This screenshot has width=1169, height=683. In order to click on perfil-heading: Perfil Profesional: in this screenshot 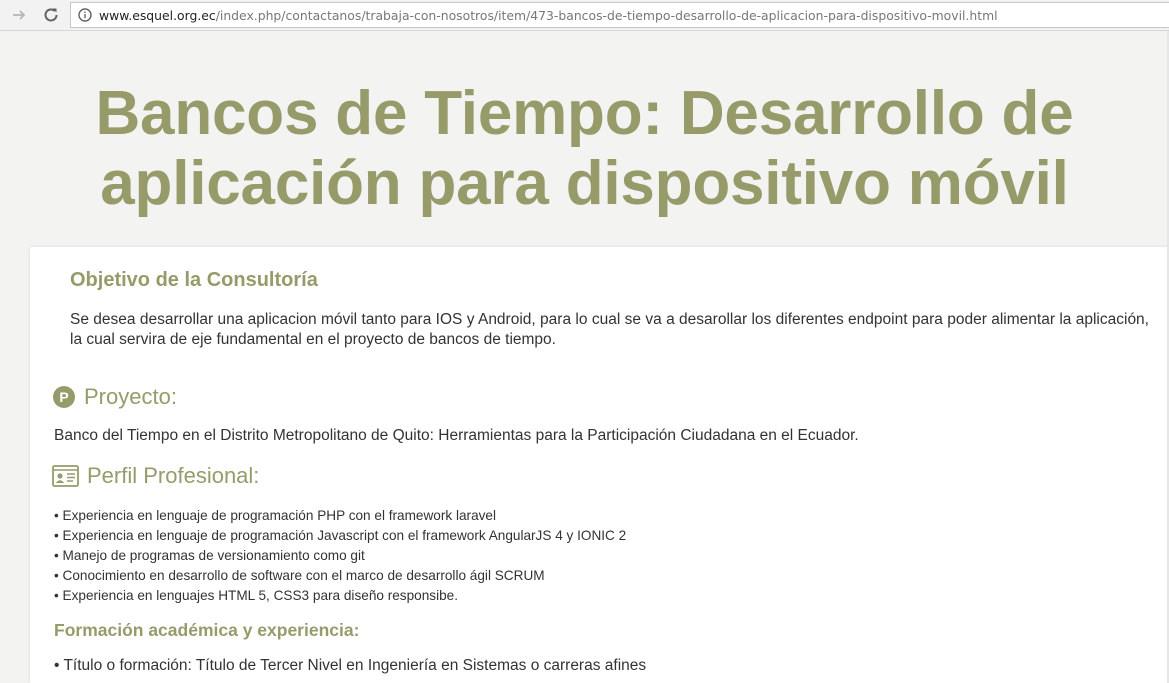, I will do `click(155, 476)`.